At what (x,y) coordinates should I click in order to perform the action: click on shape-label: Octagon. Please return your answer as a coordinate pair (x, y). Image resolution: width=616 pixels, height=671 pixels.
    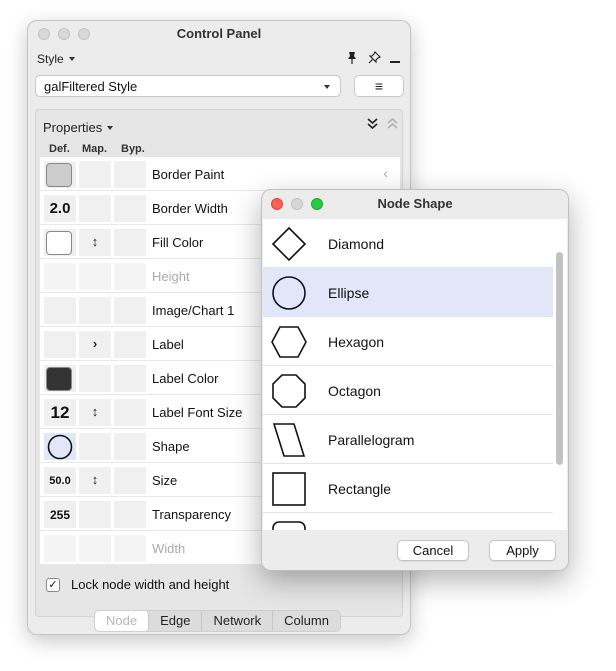
    Looking at the image, I should click on (354, 391).